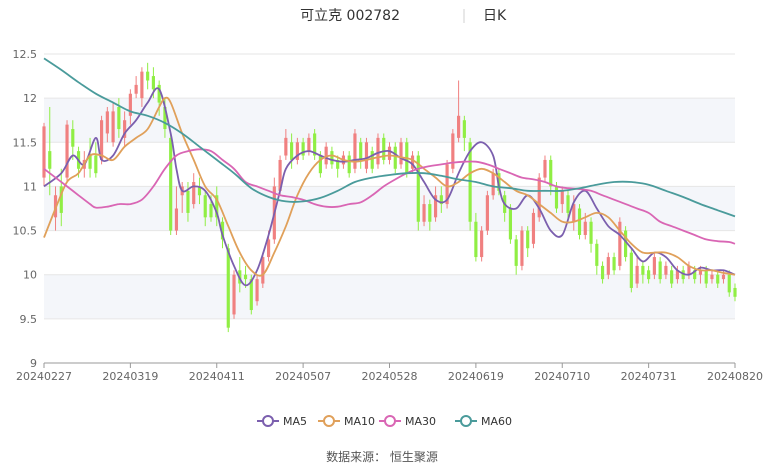  I want to click on y-tick-label: 12.5, so click(25, 54).